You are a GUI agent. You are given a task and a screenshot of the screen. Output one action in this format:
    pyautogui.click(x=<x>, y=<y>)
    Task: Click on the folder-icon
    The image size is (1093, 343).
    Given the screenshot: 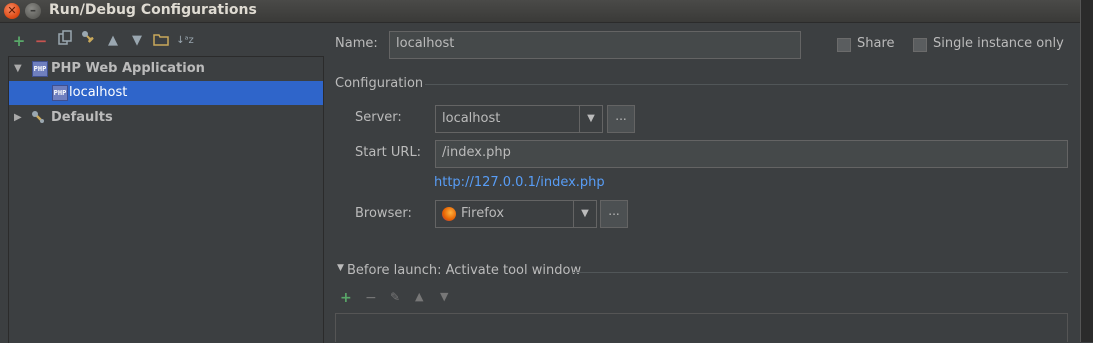 What is the action you would take?
    pyautogui.click(x=161, y=41)
    